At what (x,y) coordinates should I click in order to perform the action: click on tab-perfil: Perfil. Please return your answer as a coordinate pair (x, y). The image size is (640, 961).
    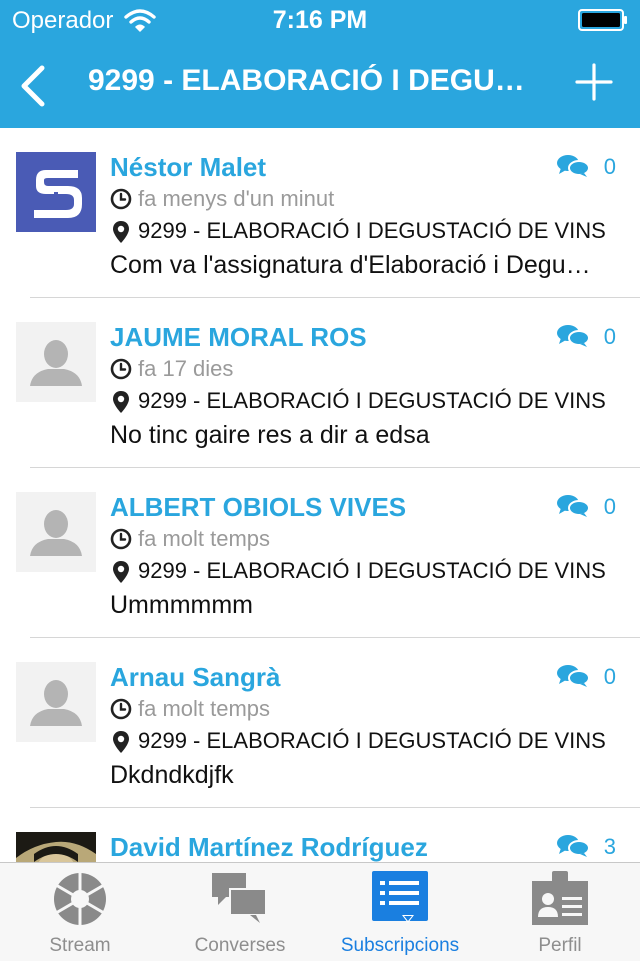
    Looking at the image, I should click on (560, 912).